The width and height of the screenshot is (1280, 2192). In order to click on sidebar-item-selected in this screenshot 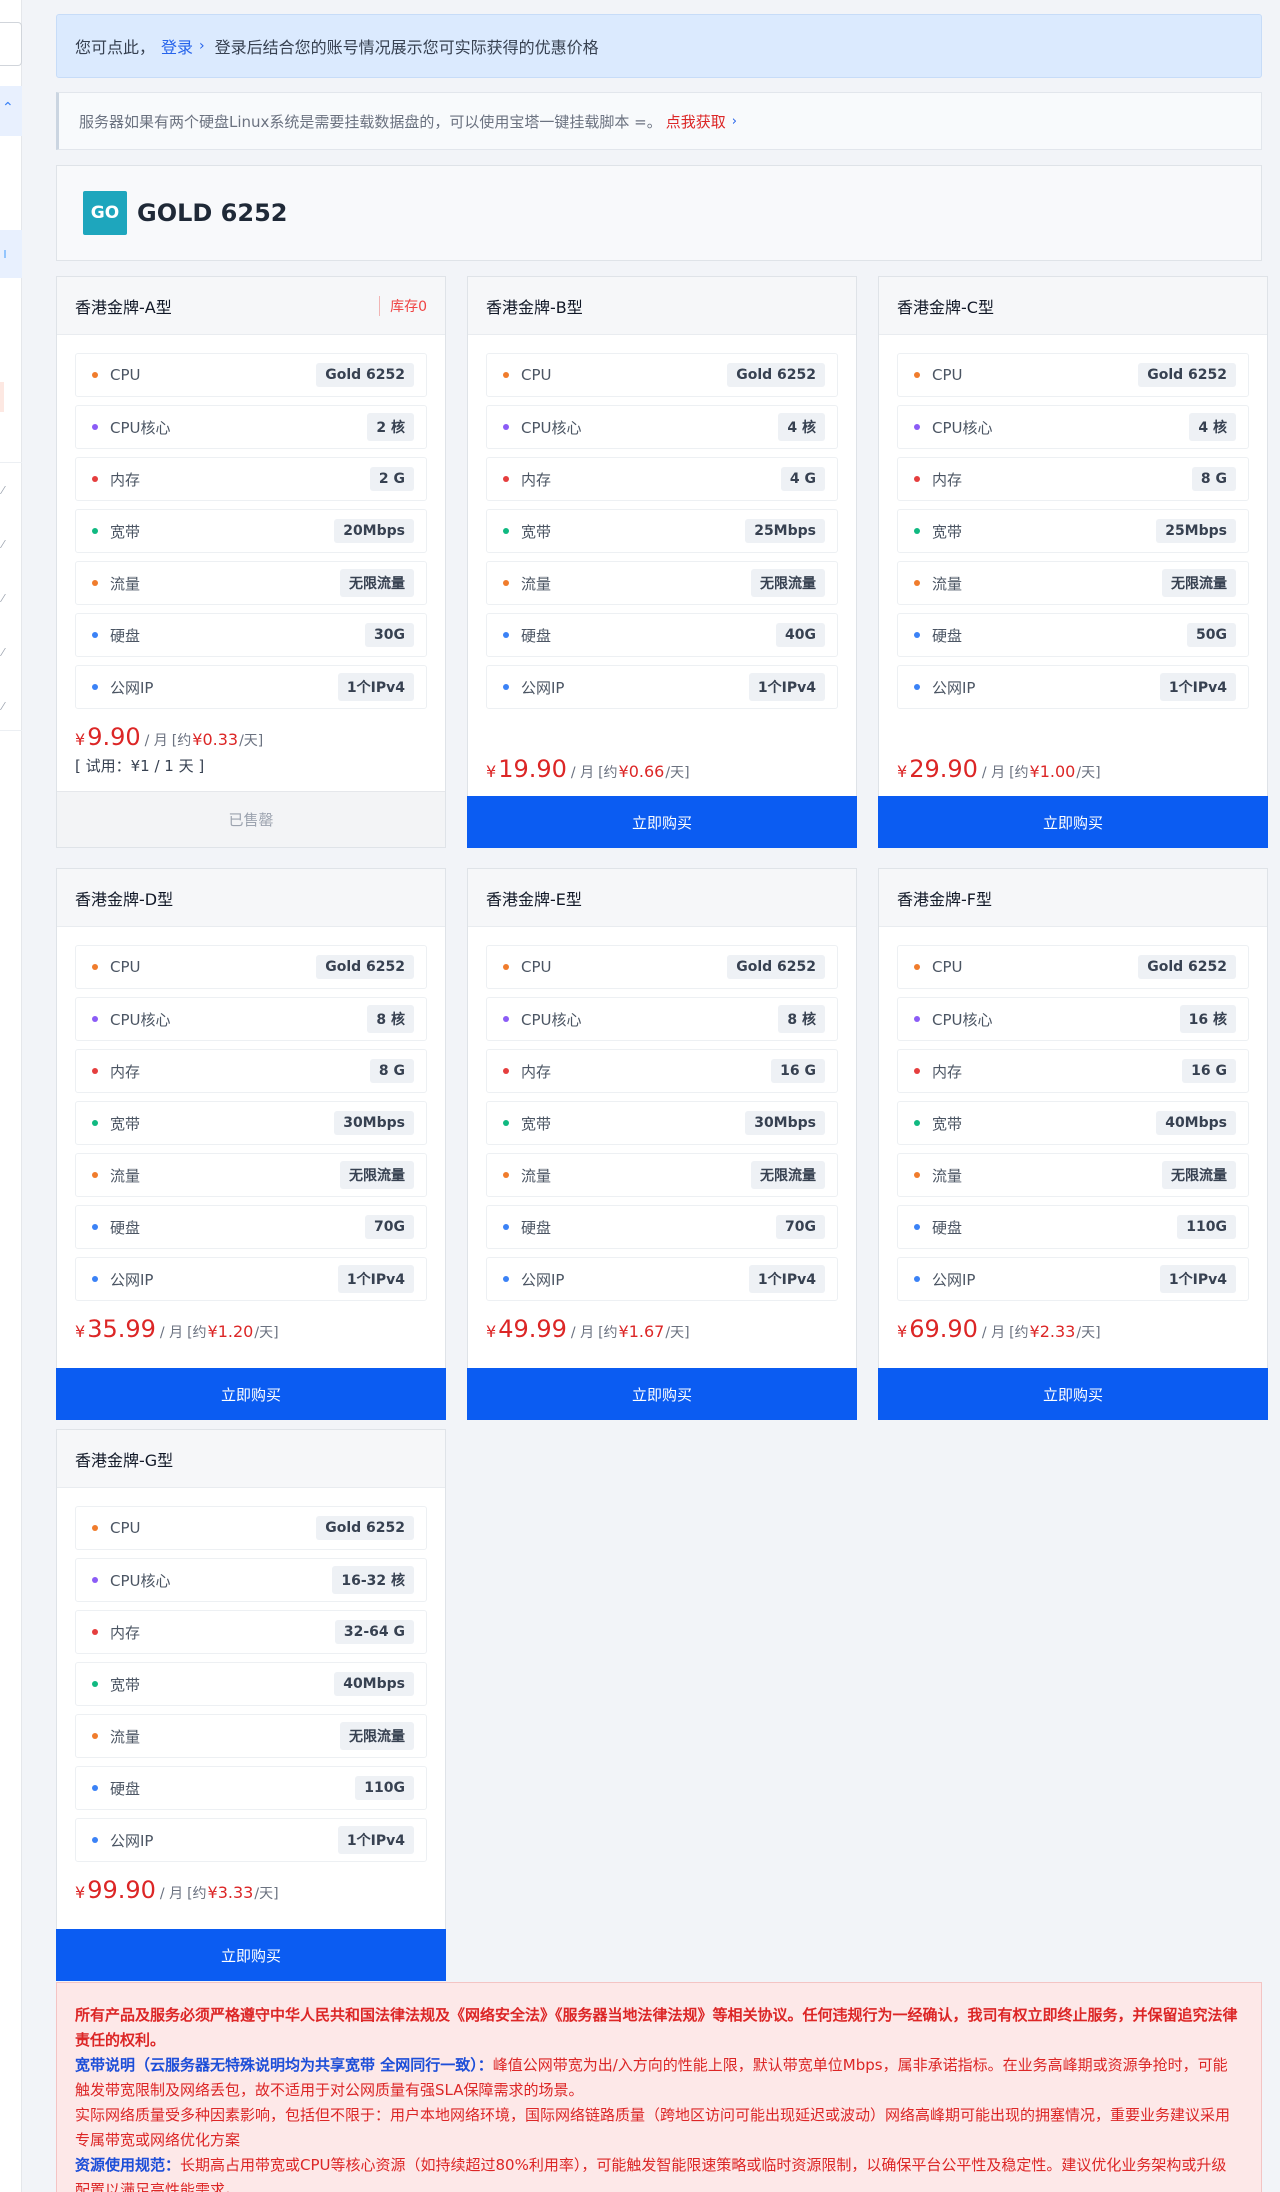, I will do `click(11, 254)`.